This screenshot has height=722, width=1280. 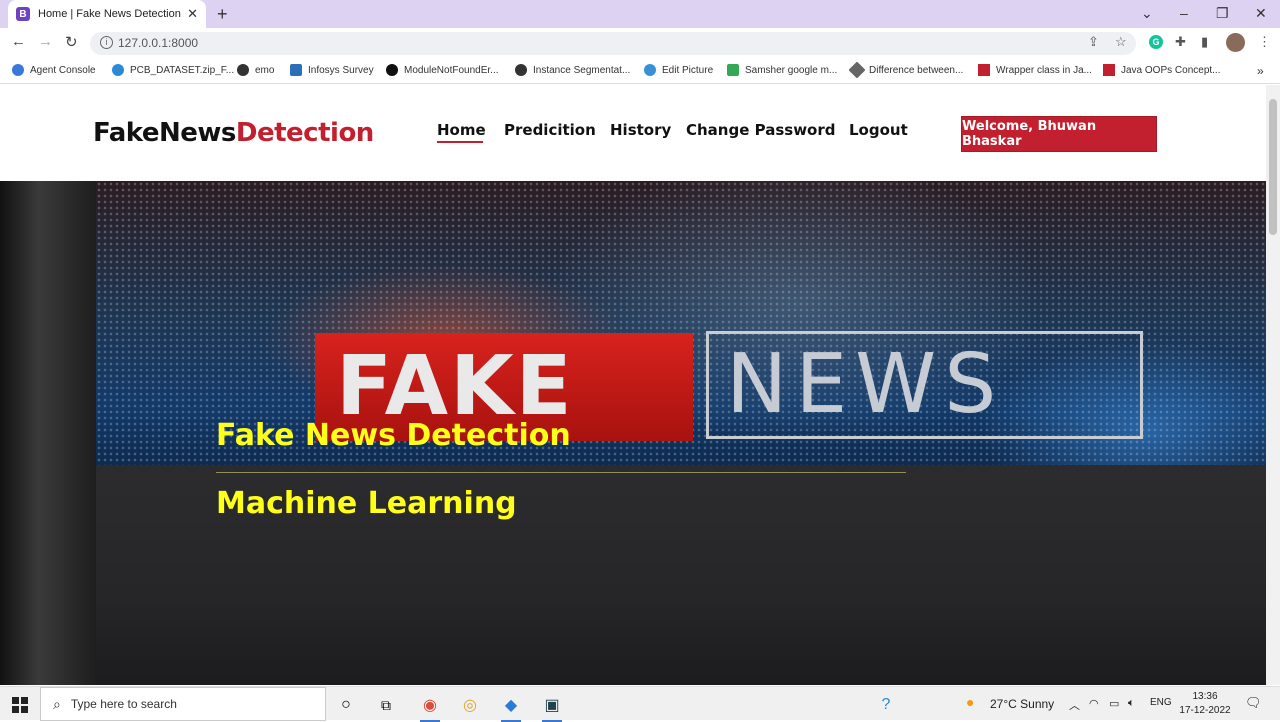 I want to click on active-nav-indicator, so click(x=460, y=142).